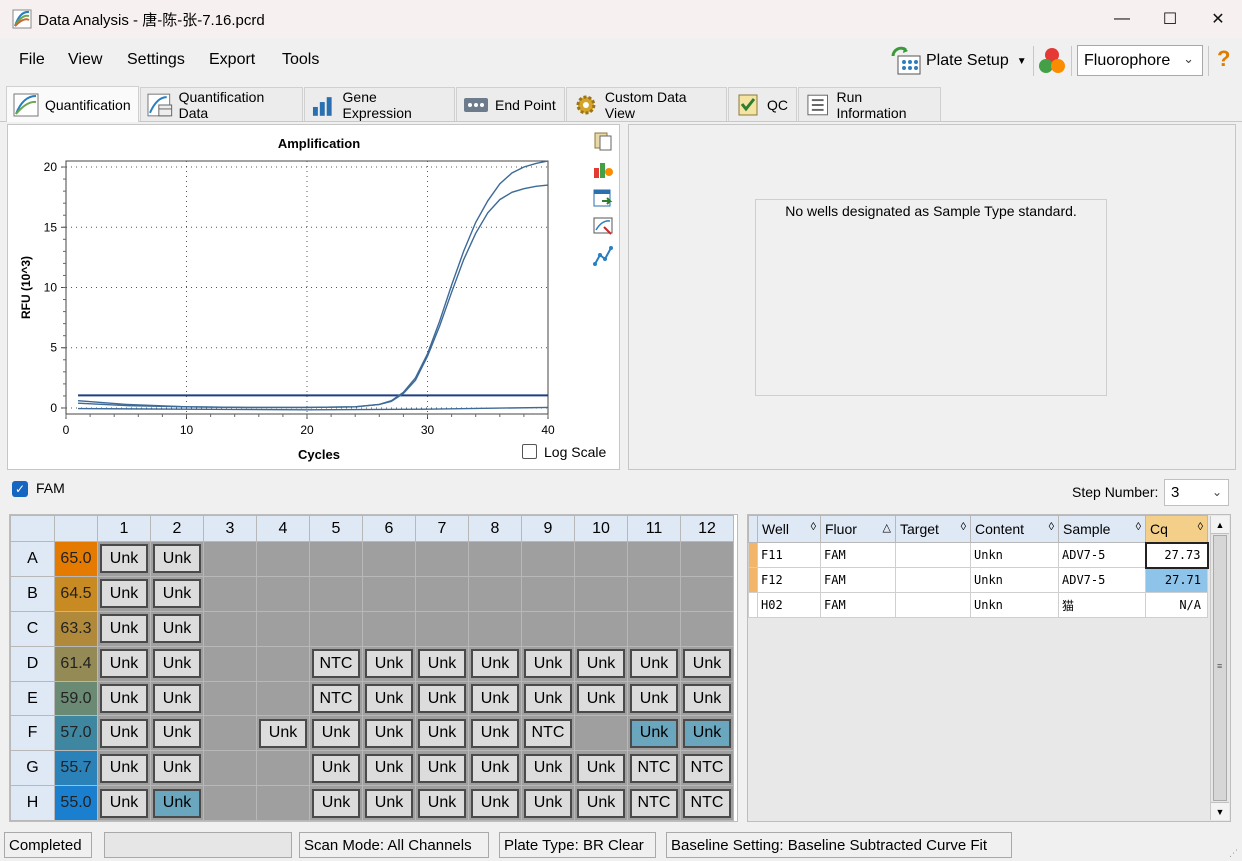 The width and height of the screenshot is (1242, 861). I want to click on tab-end-point: End Point, so click(510, 104).